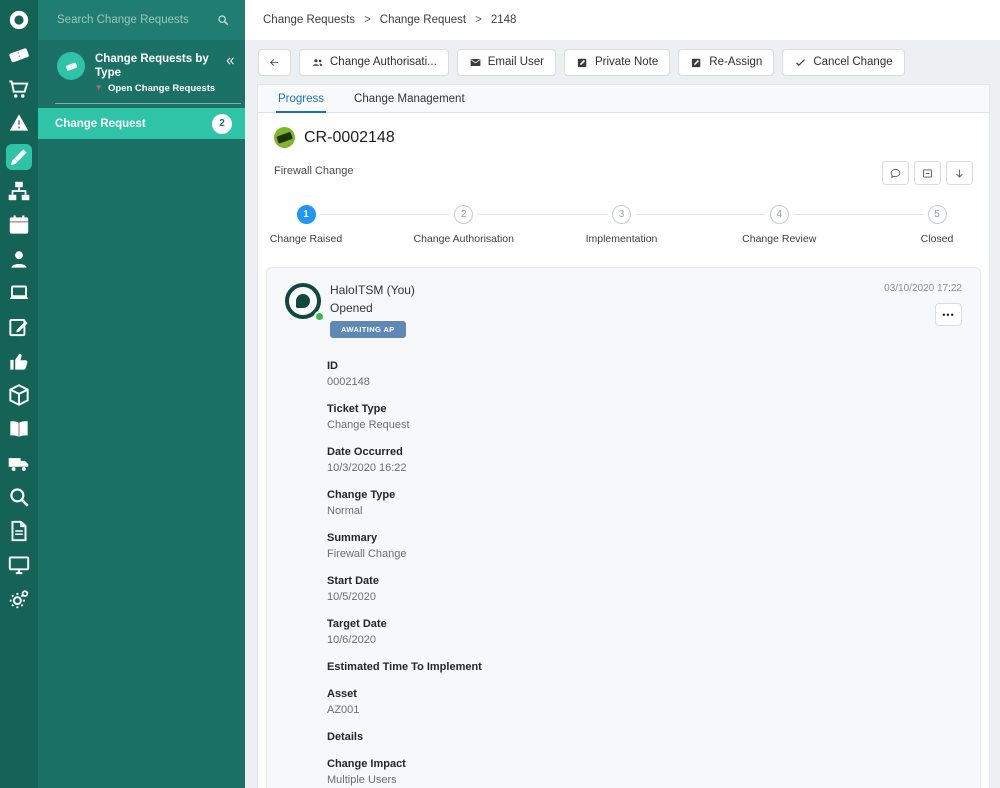  What do you see at coordinates (274, 62) in the screenshot?
I see `back-button` at bounding box center [274, 62].